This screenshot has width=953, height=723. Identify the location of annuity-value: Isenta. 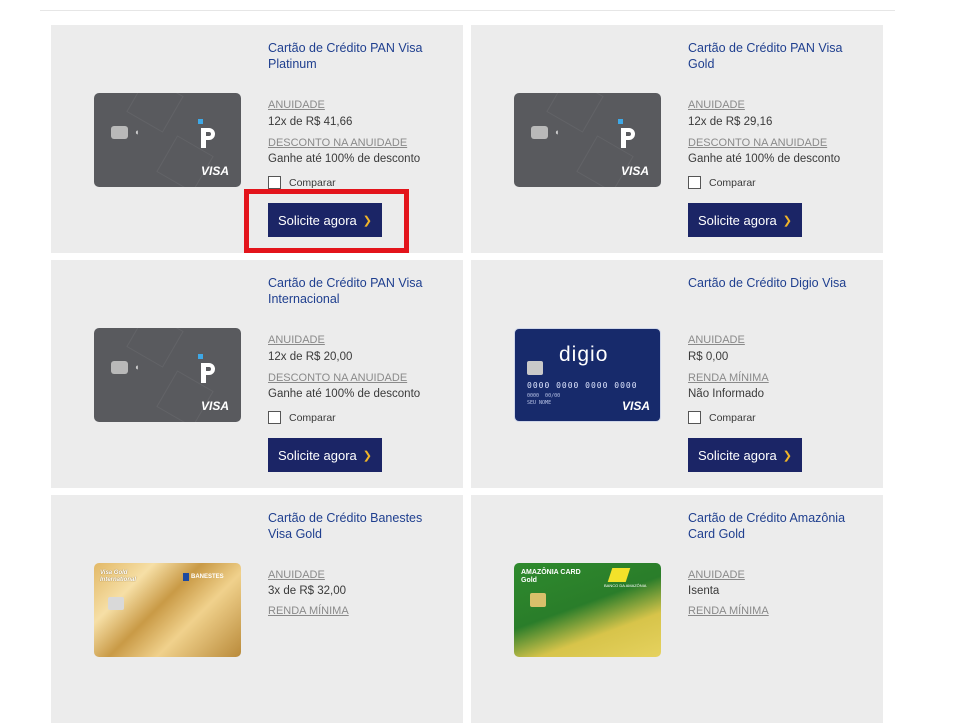
(704, 591).